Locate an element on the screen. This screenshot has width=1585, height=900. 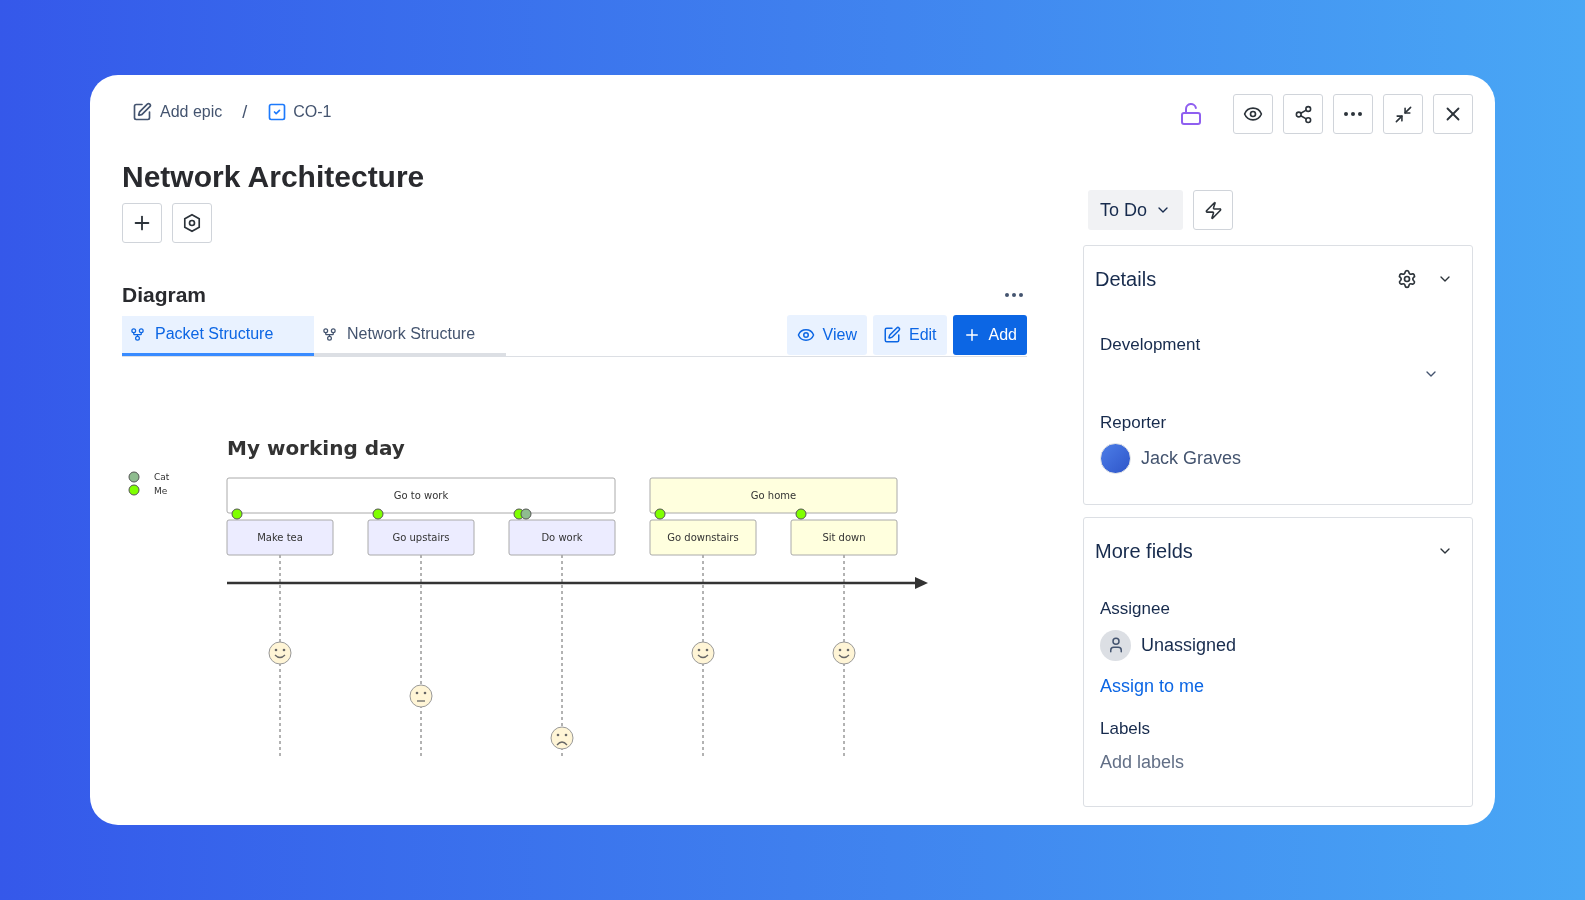
hexagon-settings-button is located at coordinates (192, 223).